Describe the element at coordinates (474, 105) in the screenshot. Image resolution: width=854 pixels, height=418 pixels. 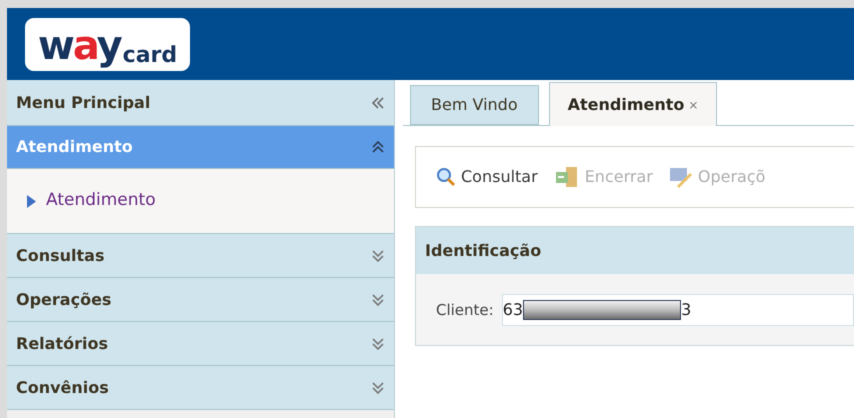
I see `tab: Bem Vindo` at that location.